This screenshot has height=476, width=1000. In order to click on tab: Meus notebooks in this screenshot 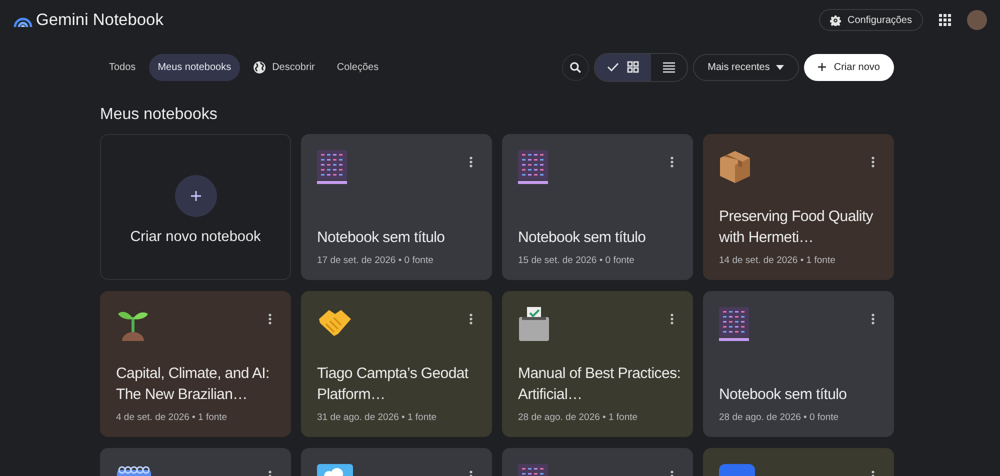, I will do `click(194, 67)`.